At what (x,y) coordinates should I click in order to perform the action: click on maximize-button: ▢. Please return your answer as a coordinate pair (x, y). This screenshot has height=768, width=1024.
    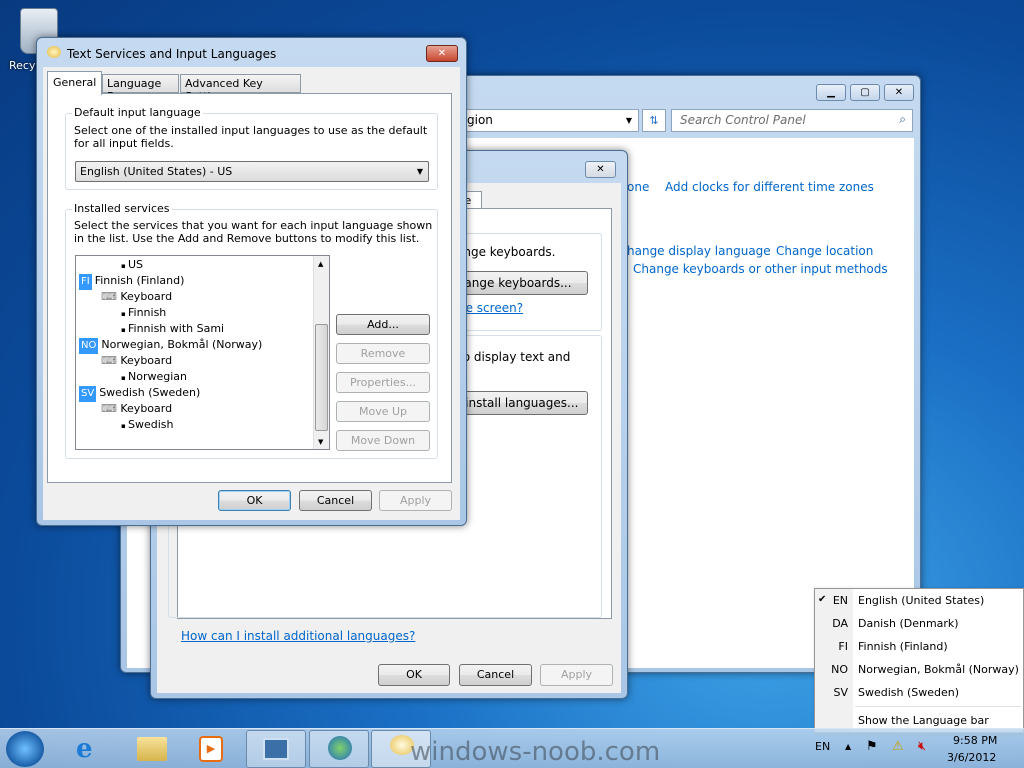
    Looking at the image, I should click on (865, 92).